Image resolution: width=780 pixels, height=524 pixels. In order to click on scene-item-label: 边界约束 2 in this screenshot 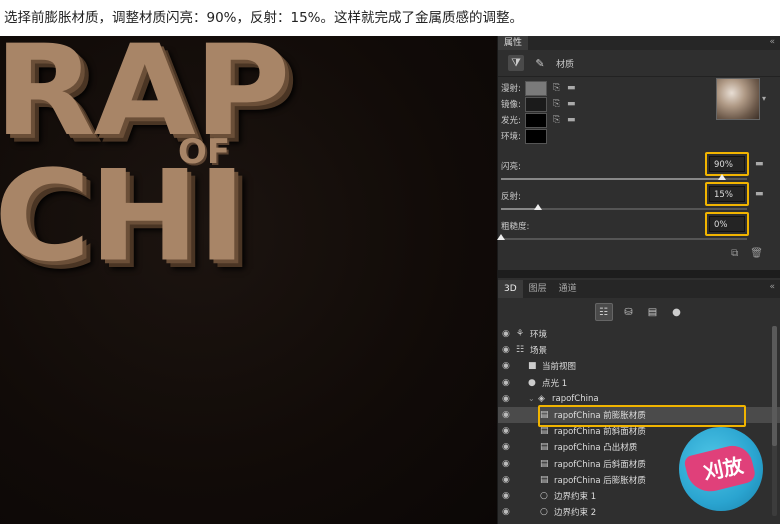, I will do `click(575, 513)`.